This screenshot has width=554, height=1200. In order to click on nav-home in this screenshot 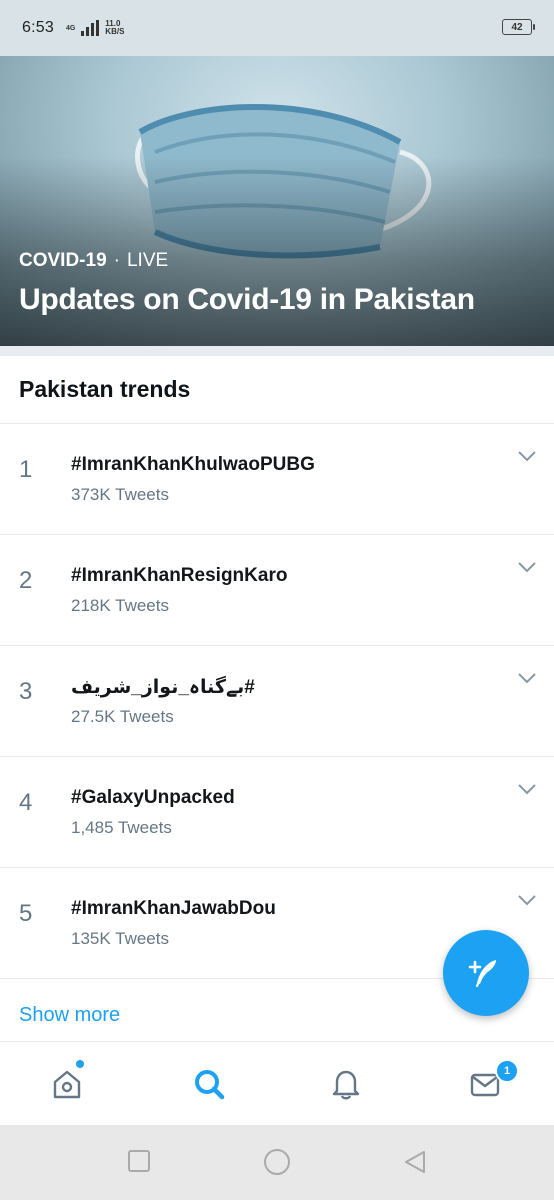, I will do `click(67, 1084)`.